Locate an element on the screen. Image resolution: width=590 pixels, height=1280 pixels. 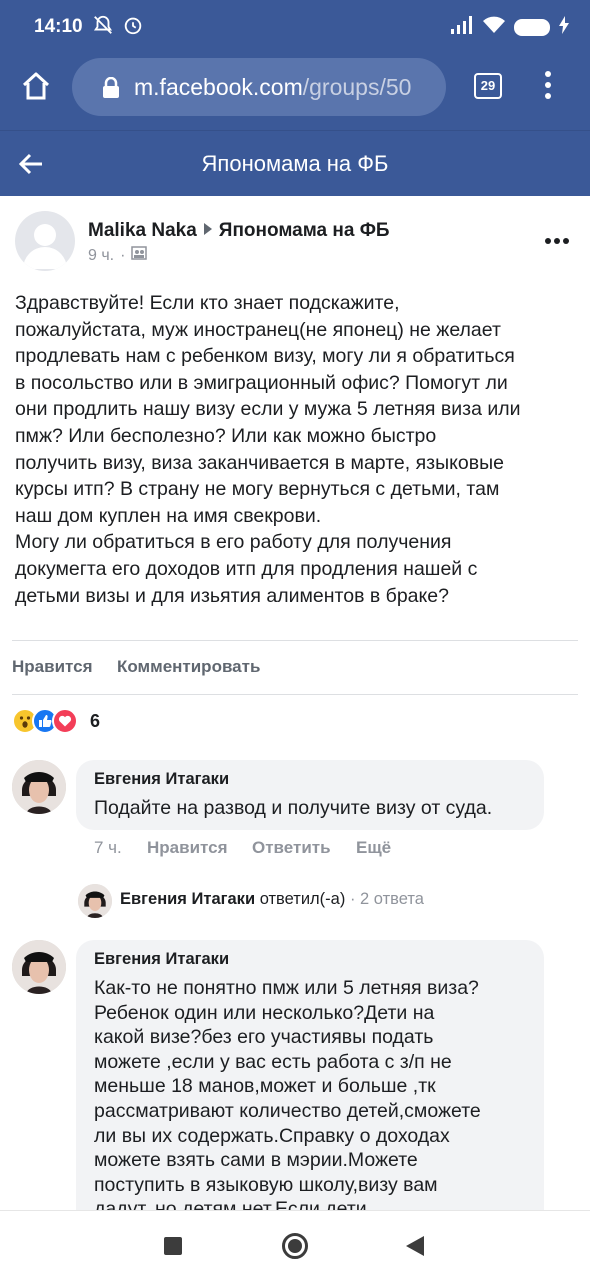
reply-count: · 2 ответа is located at coordinates (386, 899).